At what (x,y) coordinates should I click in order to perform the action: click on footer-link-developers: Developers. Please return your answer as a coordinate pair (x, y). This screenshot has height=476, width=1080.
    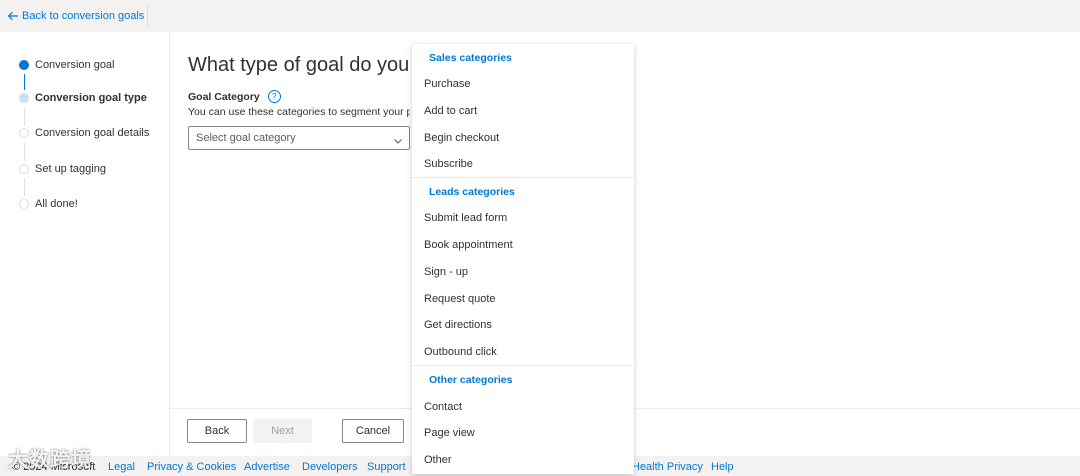
    Looking at the image, I should click on (330, 467).